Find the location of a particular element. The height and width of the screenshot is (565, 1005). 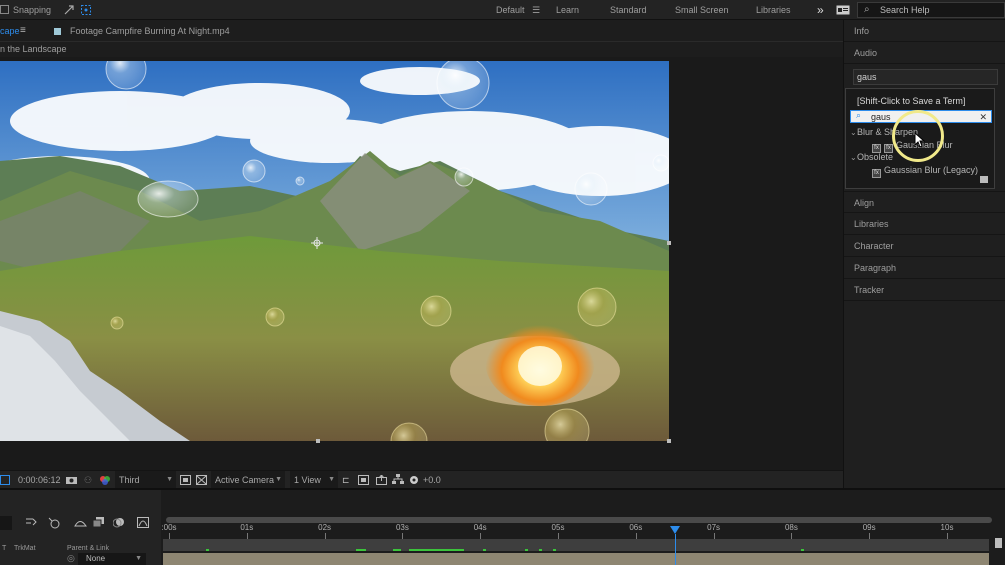

export-frame-icon is located at coordinates (381, 480).